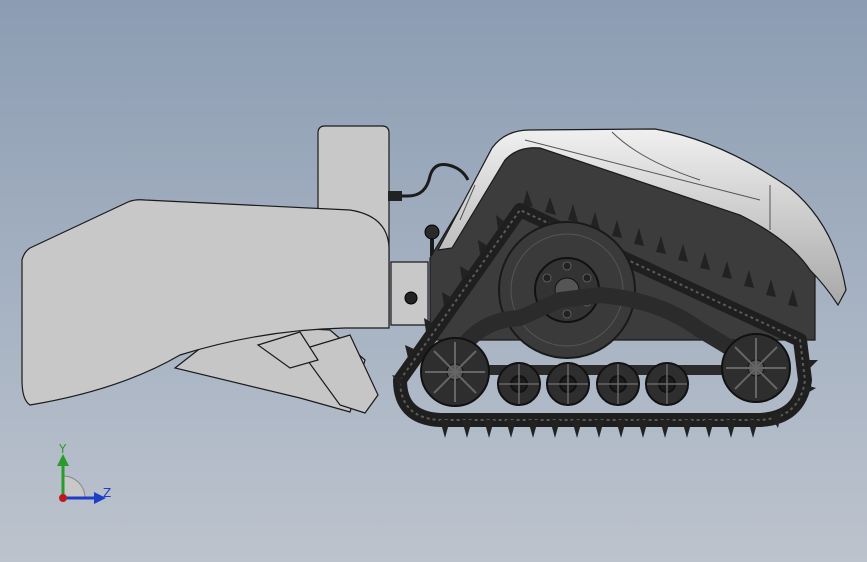  Describe the element at coordinates (74, 487) in the screenshot. I see `triad-plane` at that location.